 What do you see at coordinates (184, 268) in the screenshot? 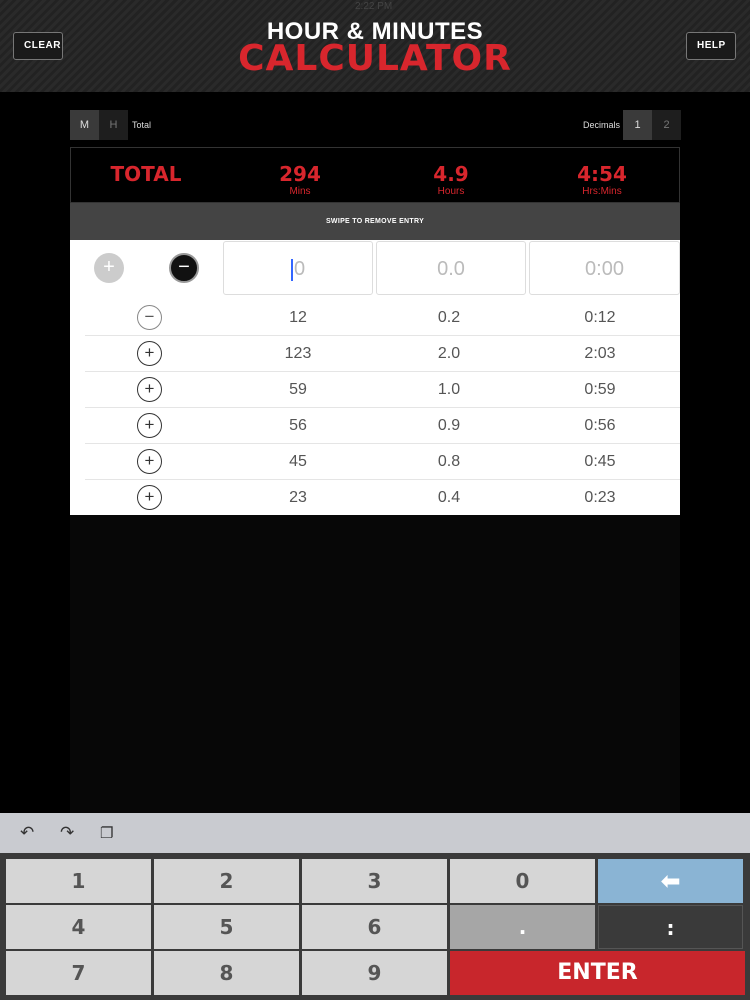
I see `subtract-mode-button: −` at bounding box center [184, 268].